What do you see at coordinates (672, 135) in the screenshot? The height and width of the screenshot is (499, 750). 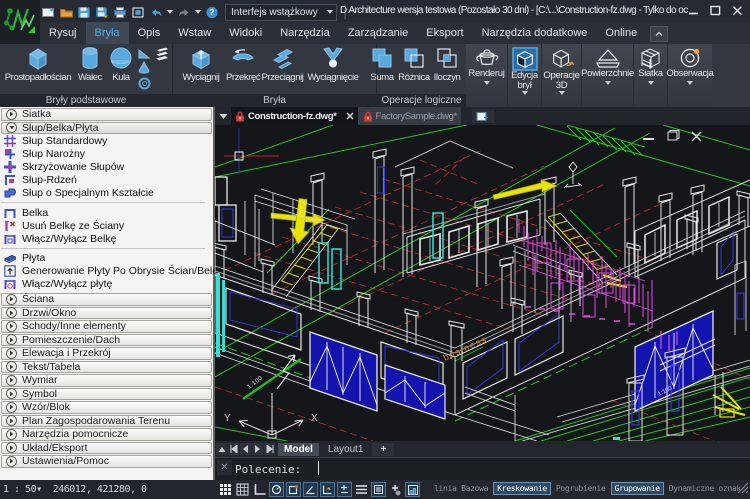 I see `mdi-window-controls` at bounding box center [672, 135].